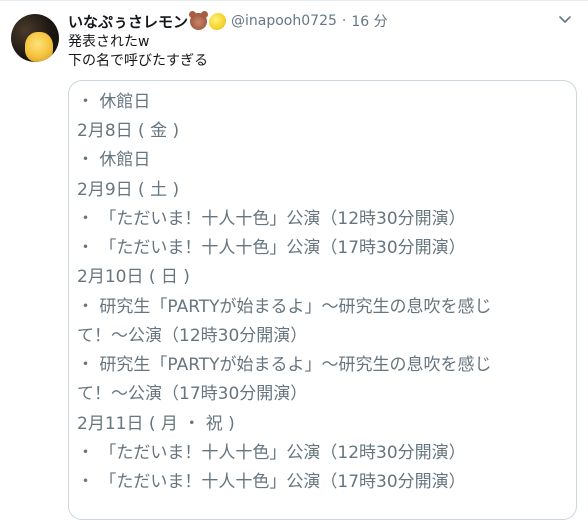 Image resolution: width=588 pixels, height=520 pixels. Describe the element at coordinates (192, 336) in the screenshot. I see `card-line: て！〜公演（12時30分開演）` at that location.